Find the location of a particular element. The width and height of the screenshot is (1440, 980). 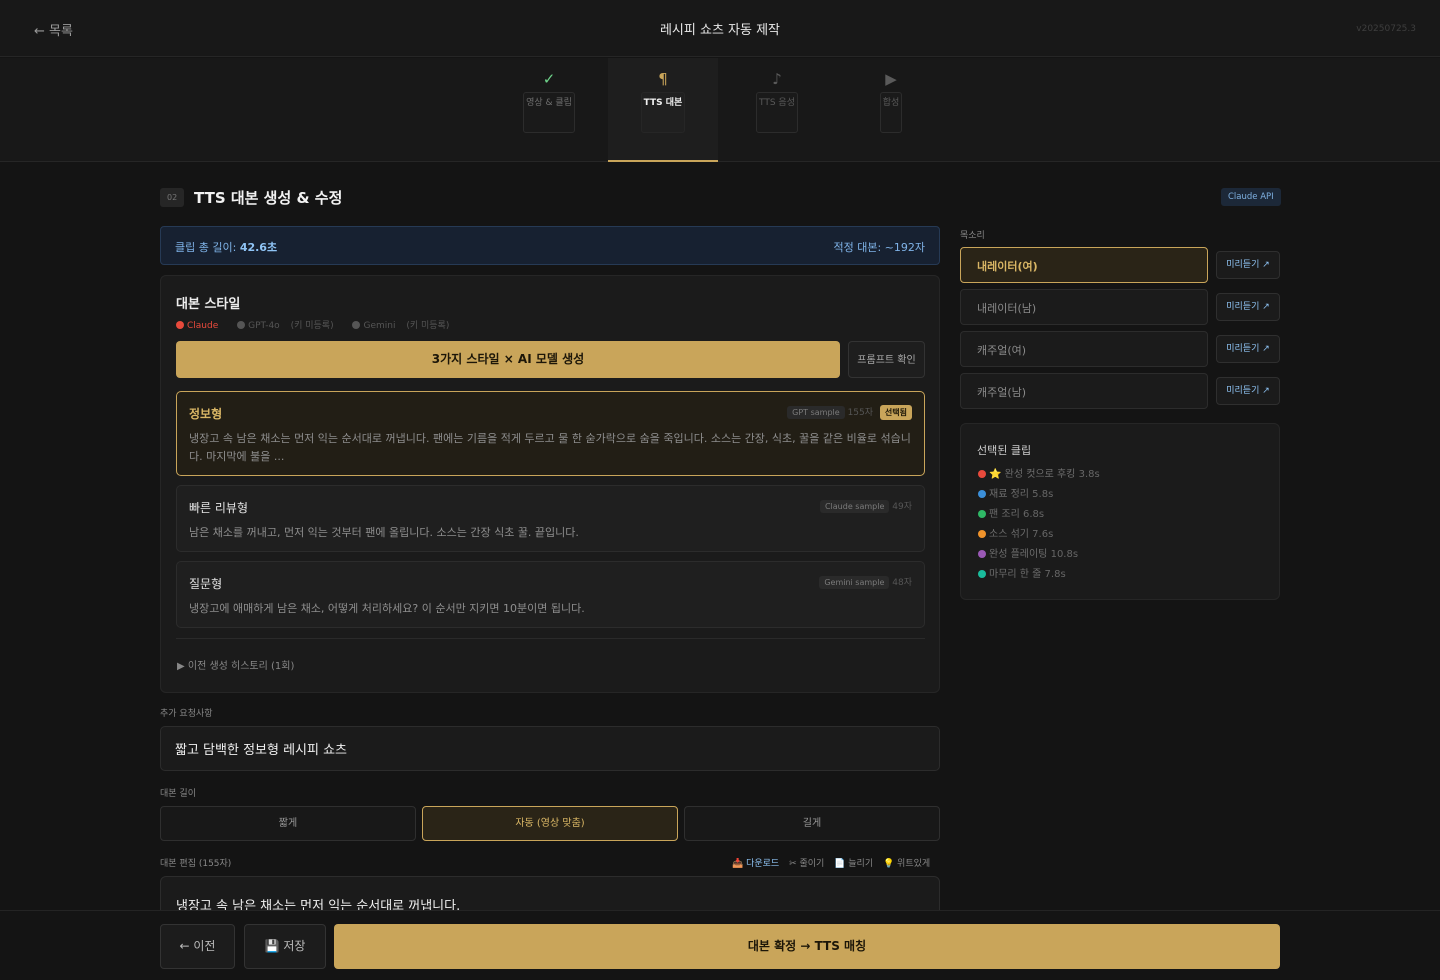

clip-item: 소스 섞기 7.6s is located at coordinates (1015, 532).